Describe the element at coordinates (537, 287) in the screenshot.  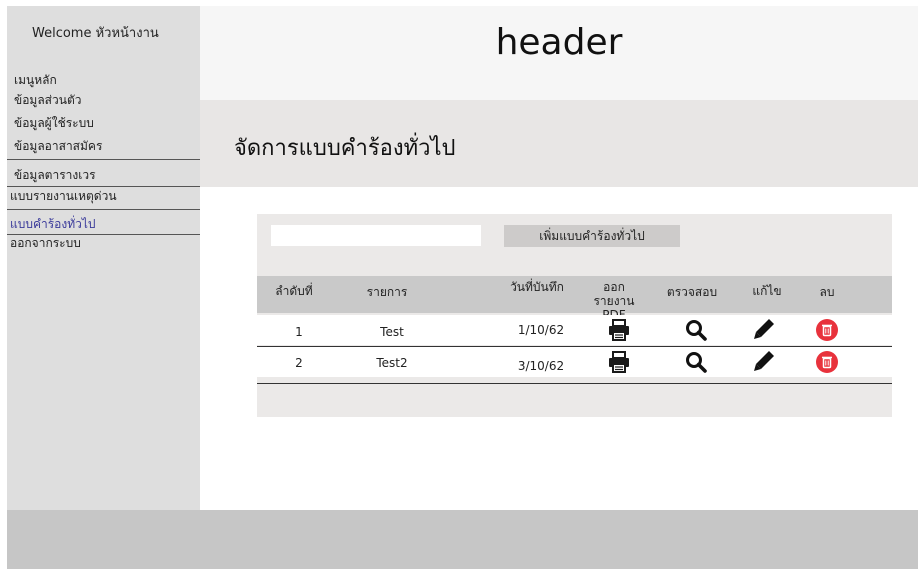
I see `column-header-date: วันที่บันทึก` at that location.